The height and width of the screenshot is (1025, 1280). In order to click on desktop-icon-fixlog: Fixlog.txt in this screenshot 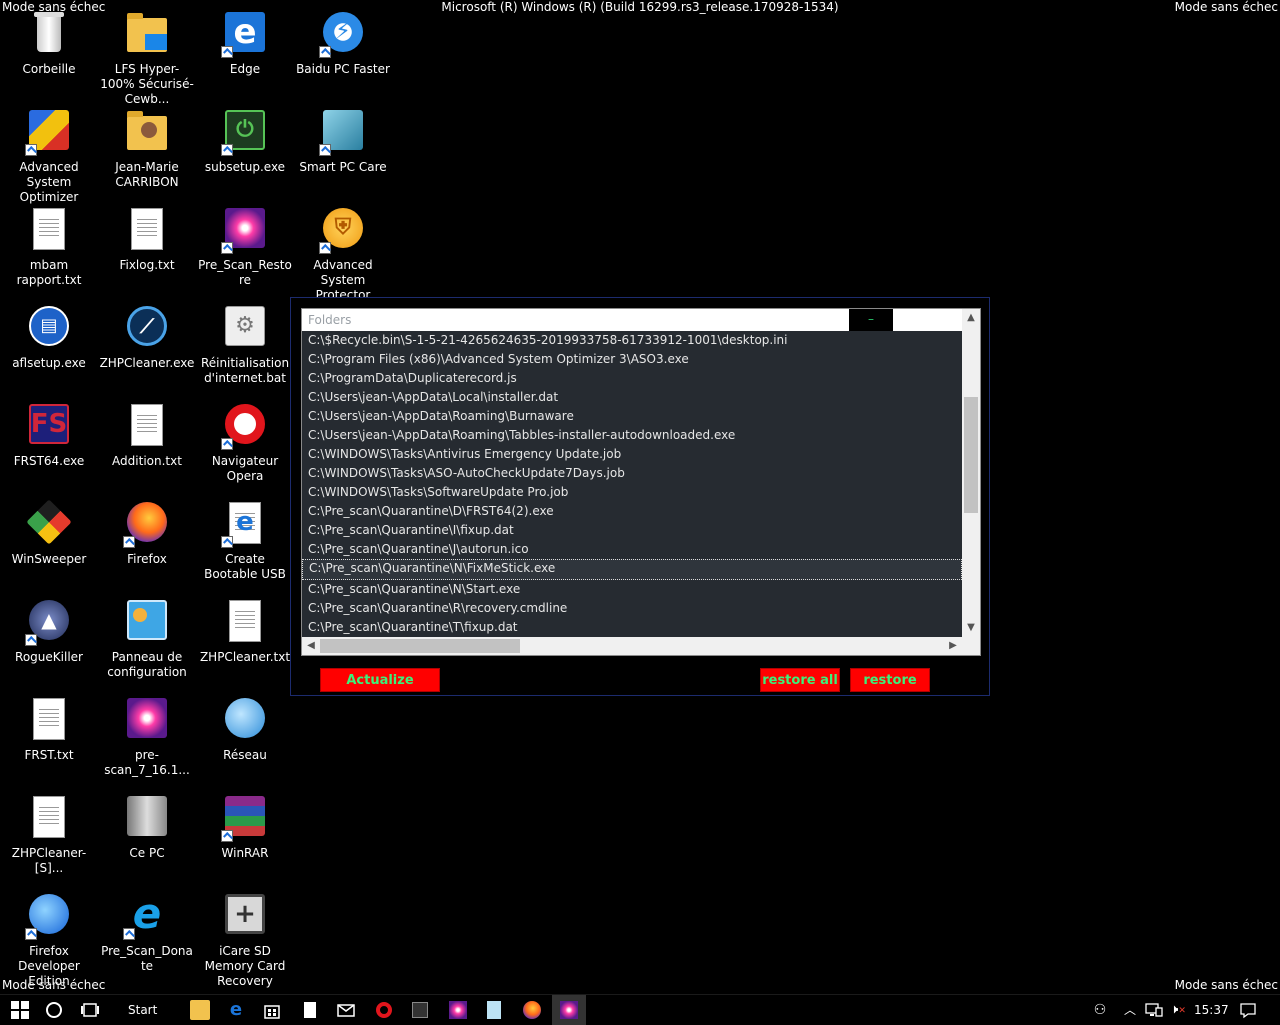, I will do `click(147, 248)`.